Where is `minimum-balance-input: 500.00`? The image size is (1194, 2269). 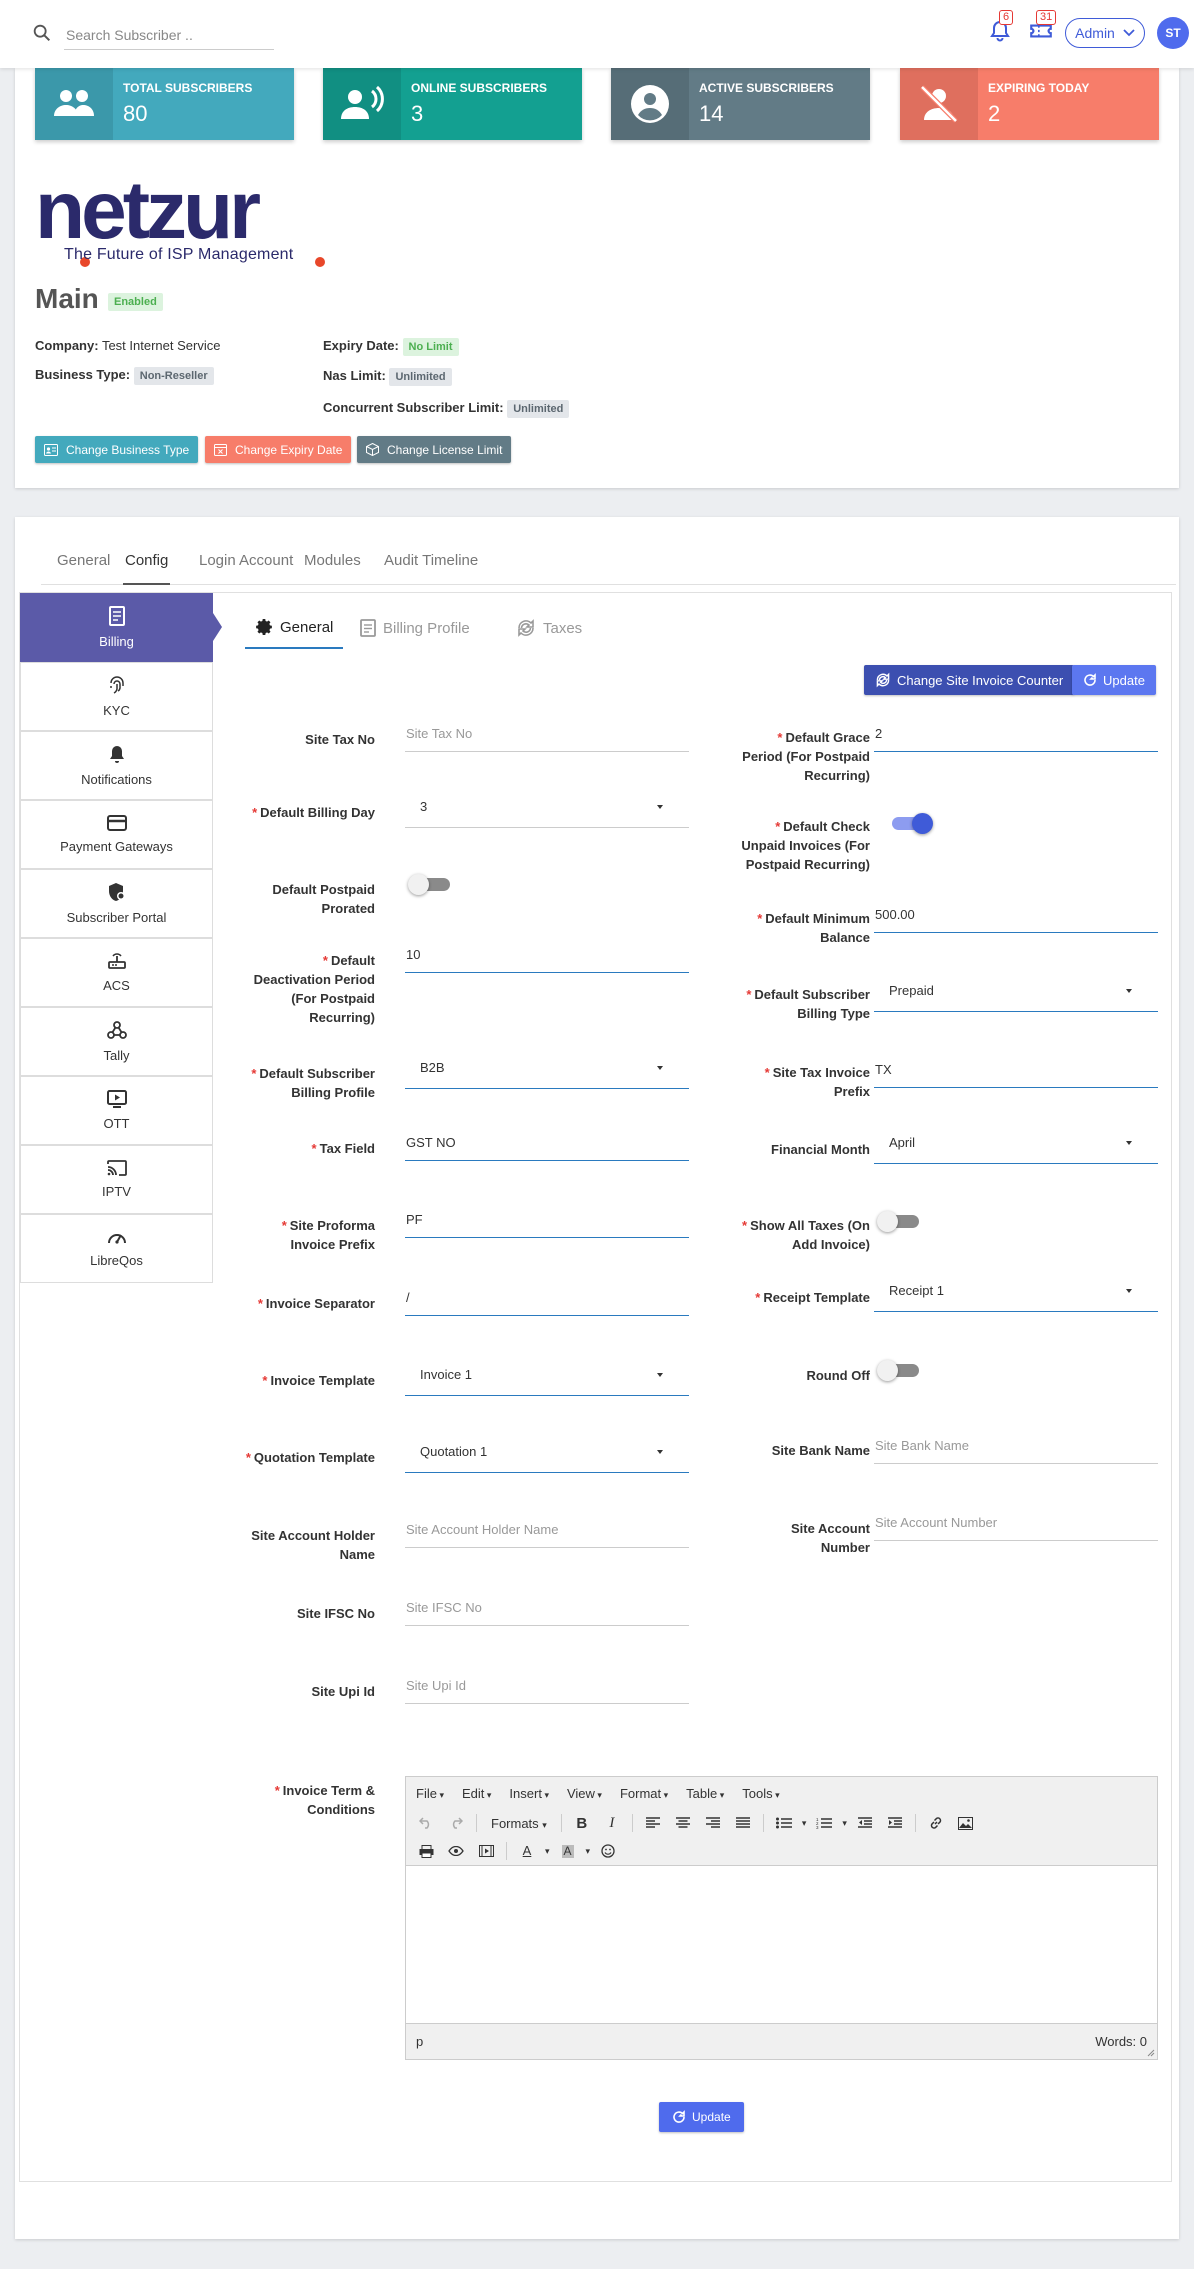
minimum-balance-input: 500.00 is located at coordinates (1016, 917).